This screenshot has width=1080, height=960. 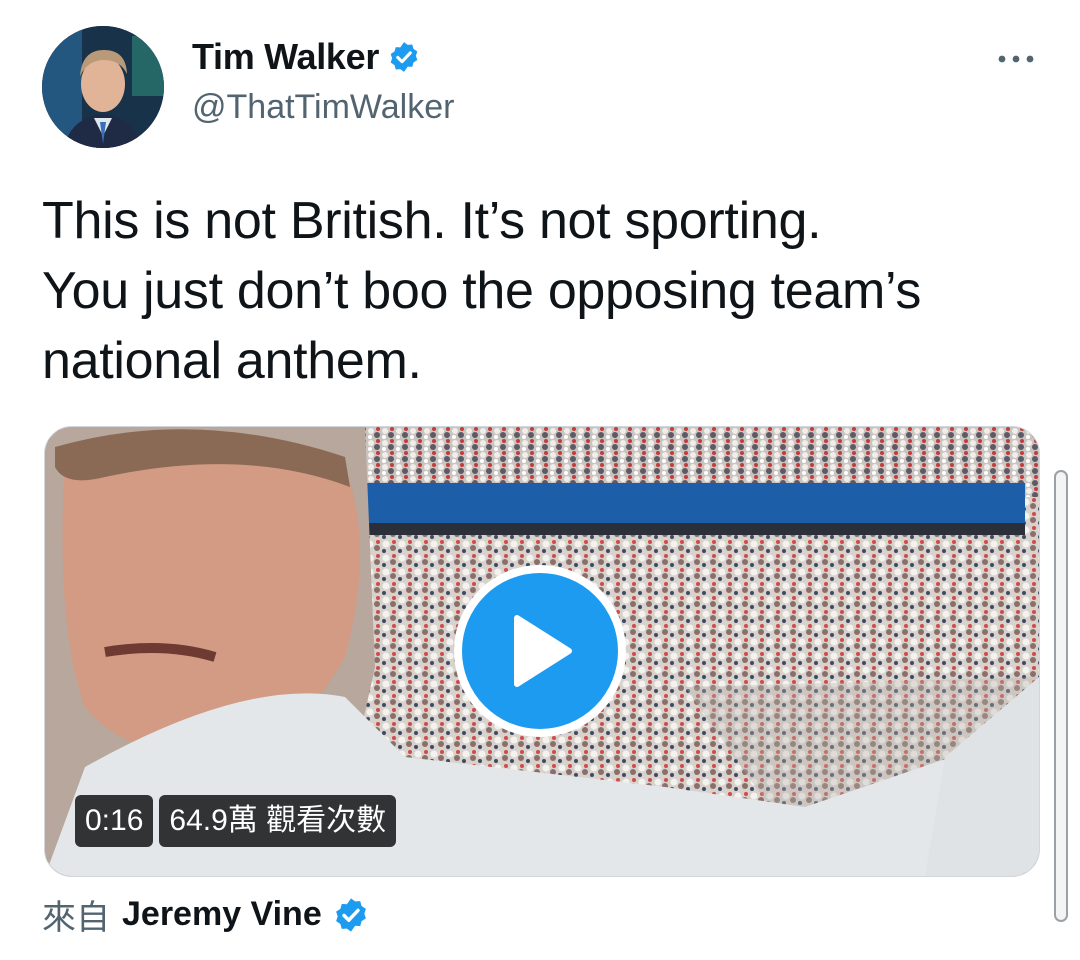 What do you see at coordinates (103, 87) in the screenshot?
I see `author-avatar` at bounding box center [103, 87].